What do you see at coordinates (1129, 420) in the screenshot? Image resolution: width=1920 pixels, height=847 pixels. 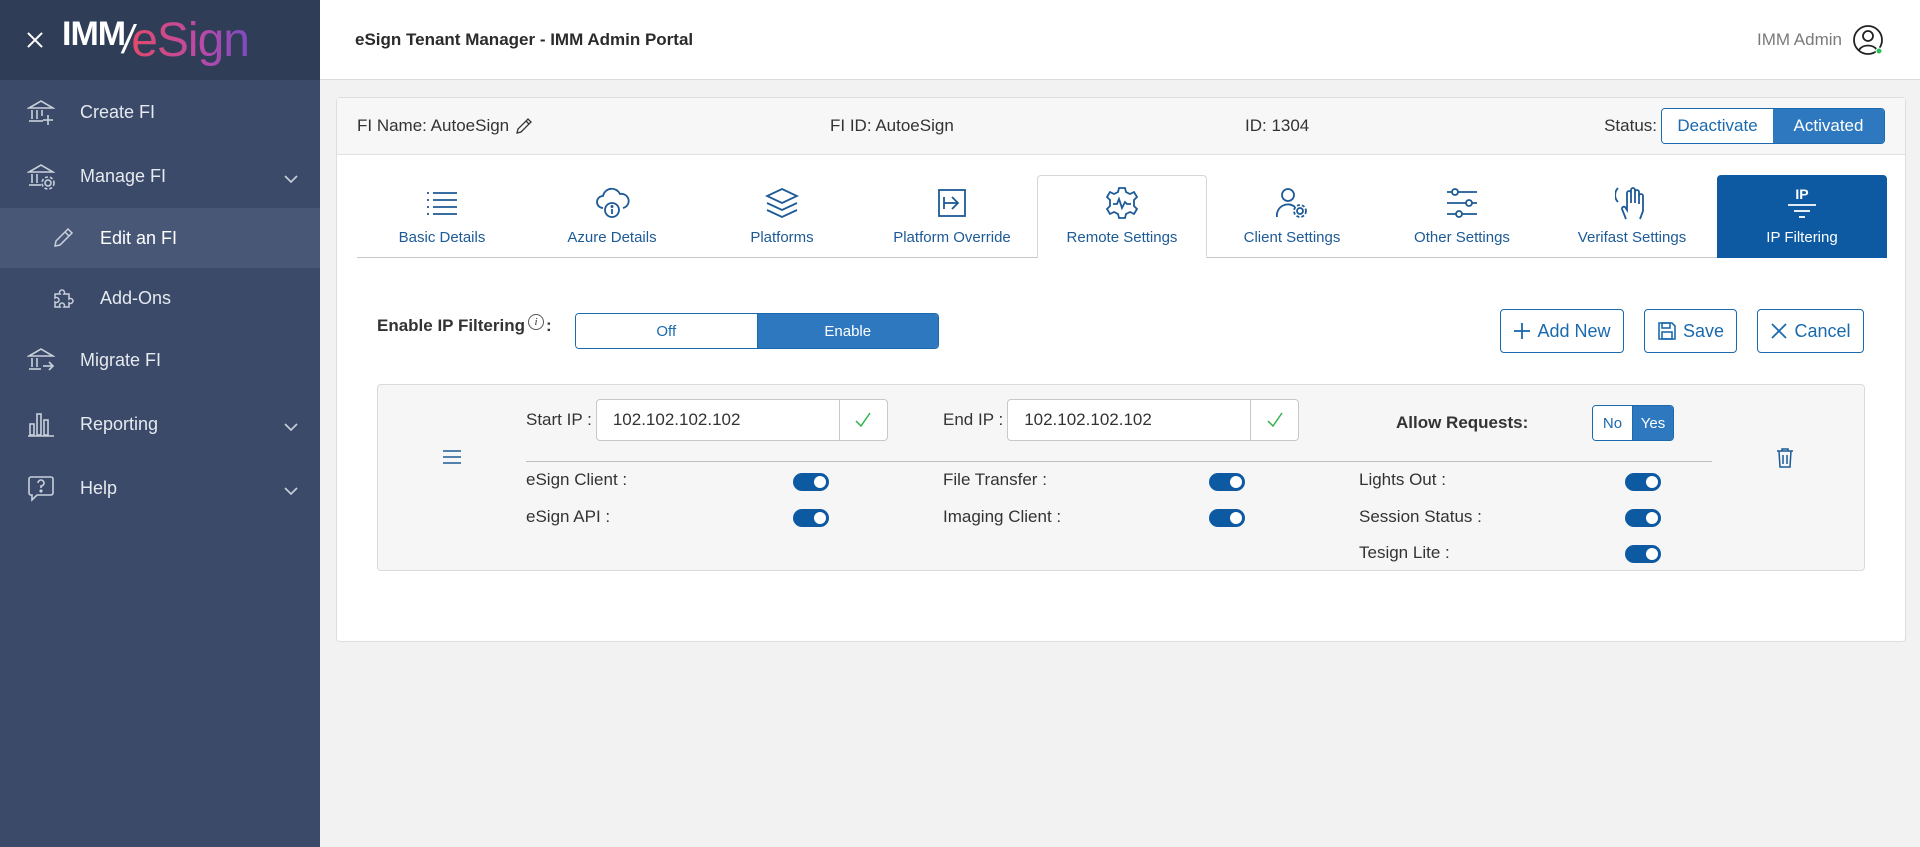 I see `end-ip-input` at bounding box center [1129, 420].